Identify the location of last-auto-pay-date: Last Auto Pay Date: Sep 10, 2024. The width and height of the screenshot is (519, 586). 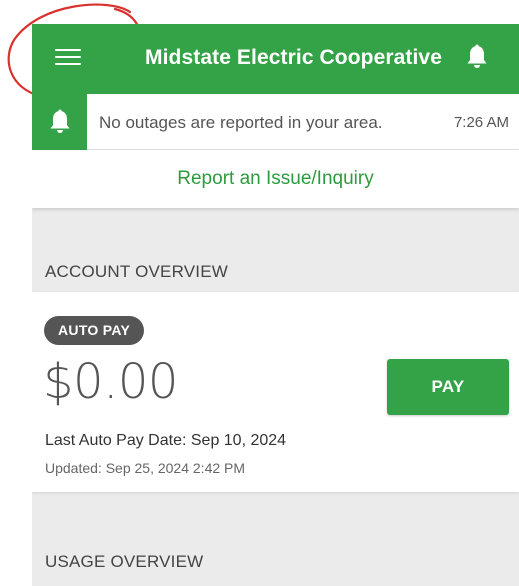
(166, 440).